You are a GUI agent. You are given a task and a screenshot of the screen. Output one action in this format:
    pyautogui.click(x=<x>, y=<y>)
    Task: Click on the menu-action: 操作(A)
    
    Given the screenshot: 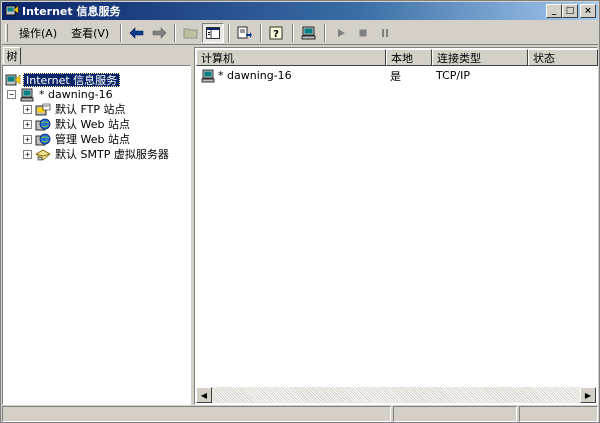 What is the action you would take?
    pyautogui.click(x=38, y=33)
    